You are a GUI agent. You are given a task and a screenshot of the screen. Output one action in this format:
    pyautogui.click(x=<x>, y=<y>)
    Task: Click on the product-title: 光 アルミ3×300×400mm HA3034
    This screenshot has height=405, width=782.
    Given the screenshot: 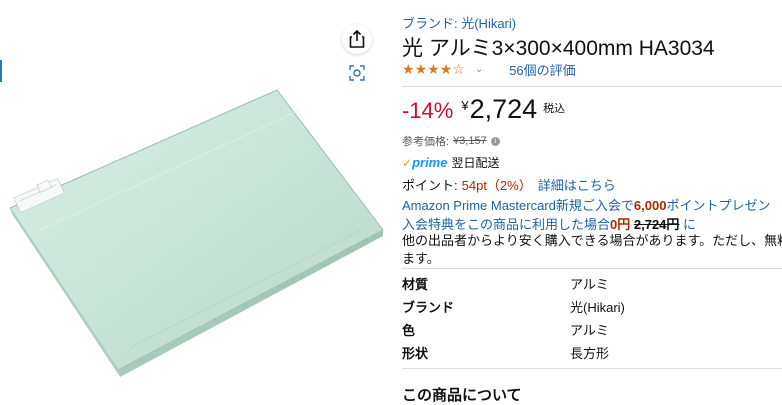 What is the action you would take?
    pyautogui.click(x=558, y=48)
    